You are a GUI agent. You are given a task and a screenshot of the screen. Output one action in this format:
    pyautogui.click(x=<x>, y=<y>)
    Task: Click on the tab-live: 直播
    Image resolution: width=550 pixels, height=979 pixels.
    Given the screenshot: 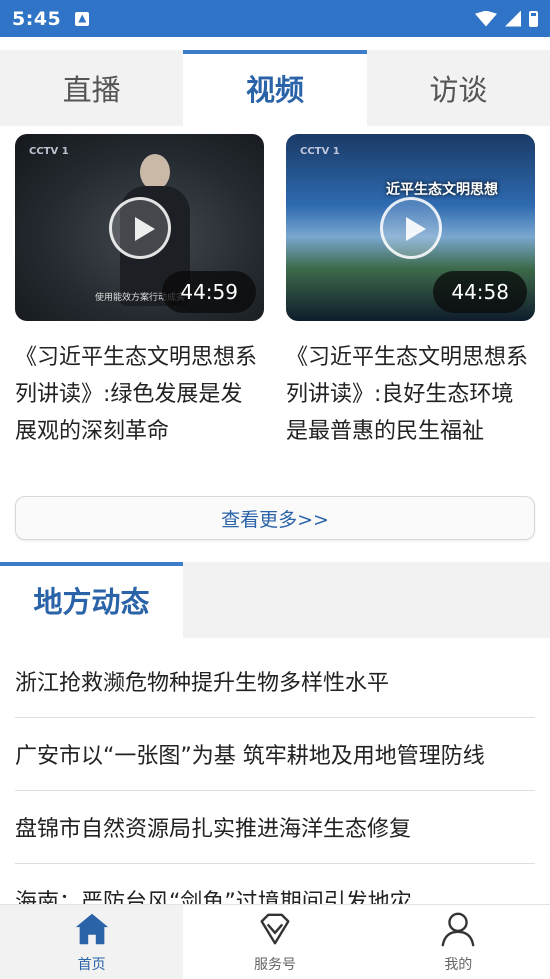 What is the action you would take?
    pyautogui.click(x=91, y=88)
    